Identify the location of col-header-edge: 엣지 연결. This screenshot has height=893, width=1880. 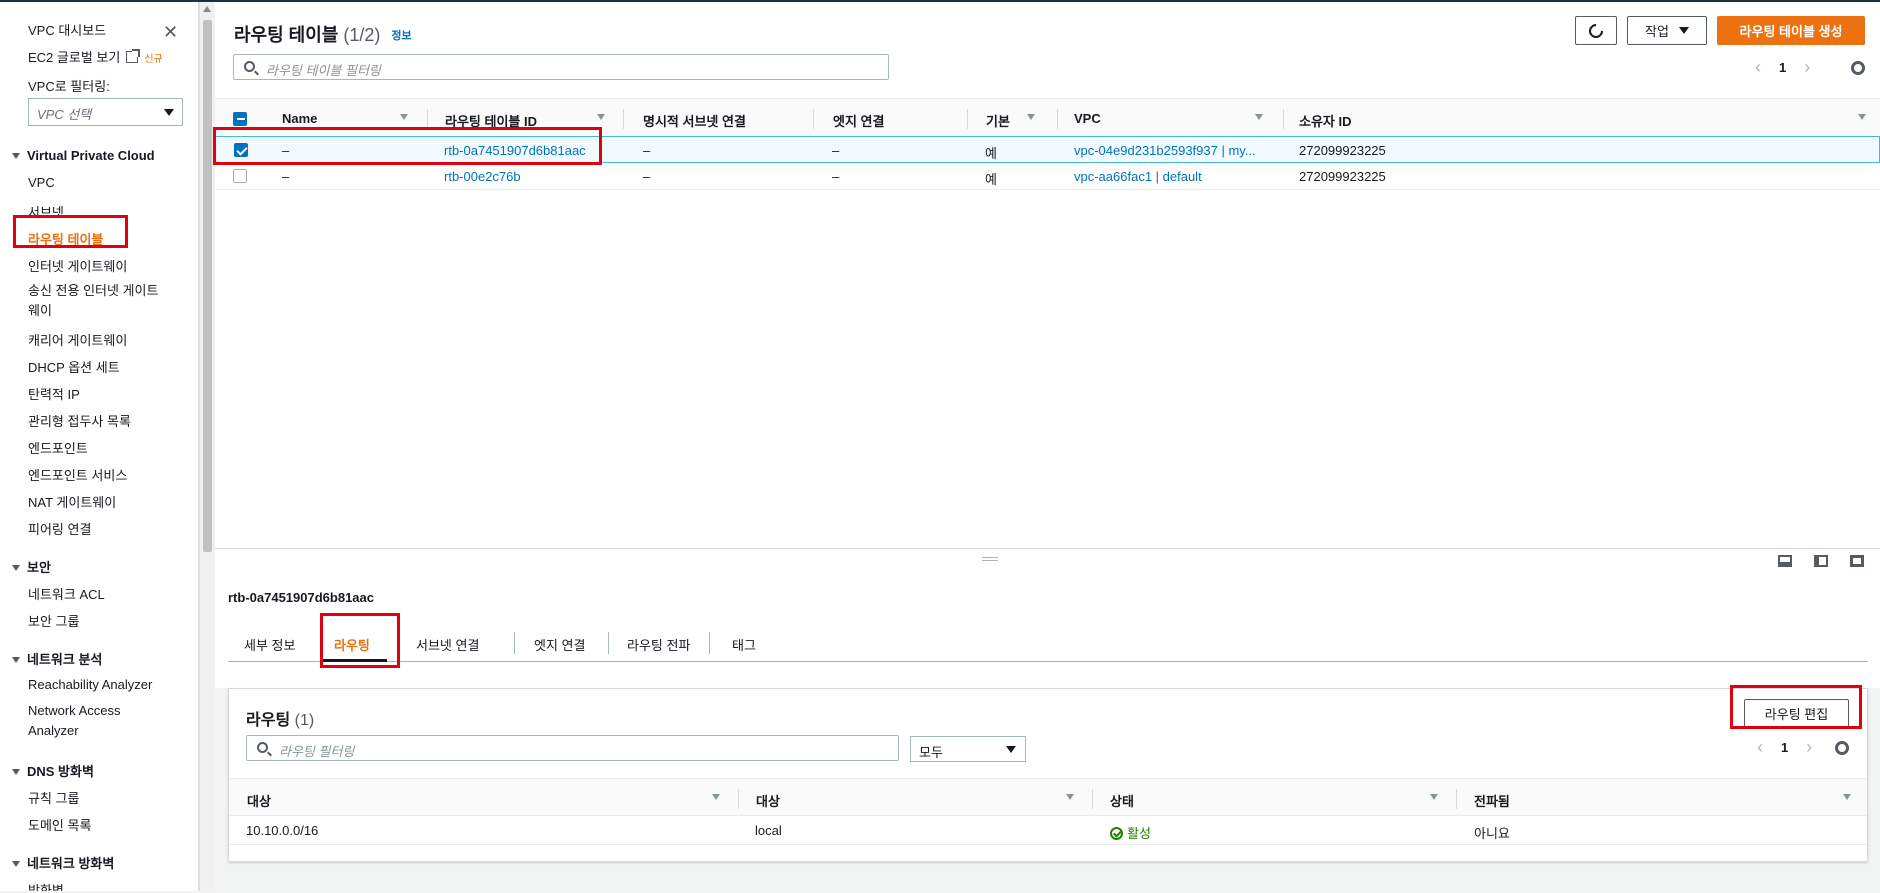
(858, 120).